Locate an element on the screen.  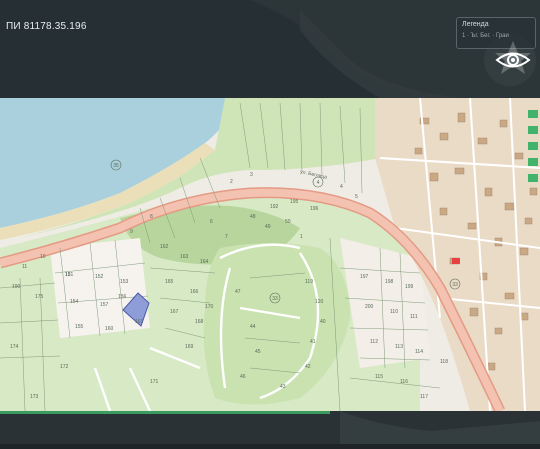
plot-number-label: 172 is located at coordinates (64, 367).